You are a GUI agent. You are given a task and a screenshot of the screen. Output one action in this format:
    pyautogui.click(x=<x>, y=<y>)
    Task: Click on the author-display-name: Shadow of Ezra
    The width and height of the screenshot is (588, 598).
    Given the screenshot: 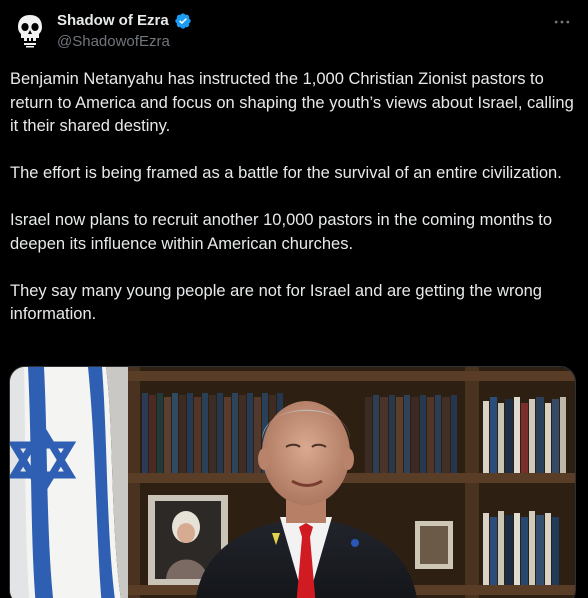 What is the action you would take?
    pyautogui.click(x=113, y=21)
    